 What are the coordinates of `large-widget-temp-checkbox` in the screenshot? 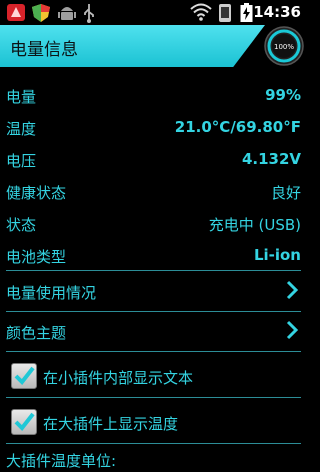 It's located at (24, 422).